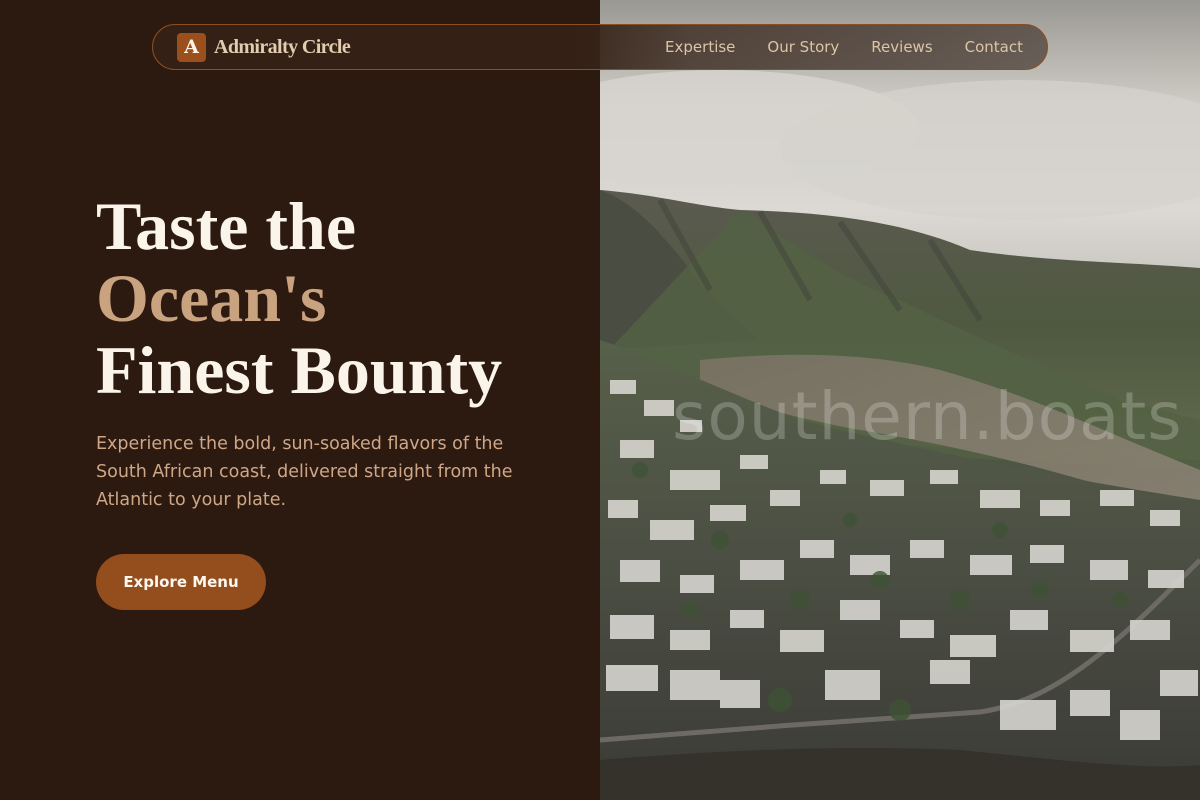 The width and height of the screenshot is (1200, 800). What do you see at coordinates (191, 47) in the screenshot?
I see `logo-badge: A` at bounding box center [191, 47].